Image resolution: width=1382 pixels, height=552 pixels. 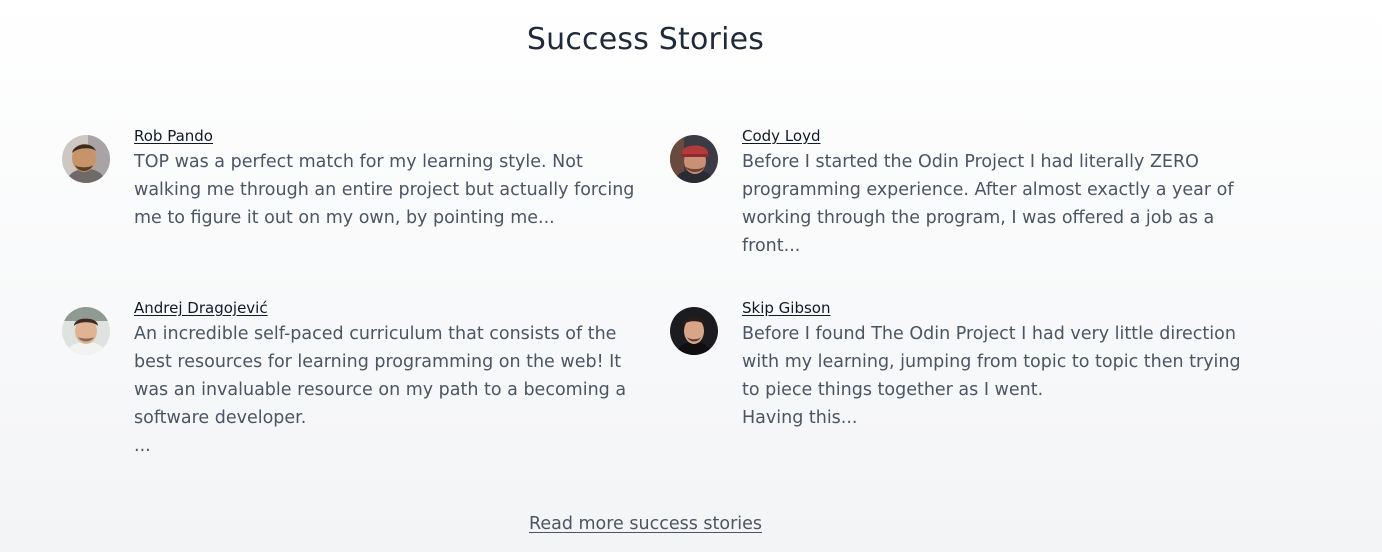 I want to click on read-more-link: Read more success stories, so click(x=645, y=524).